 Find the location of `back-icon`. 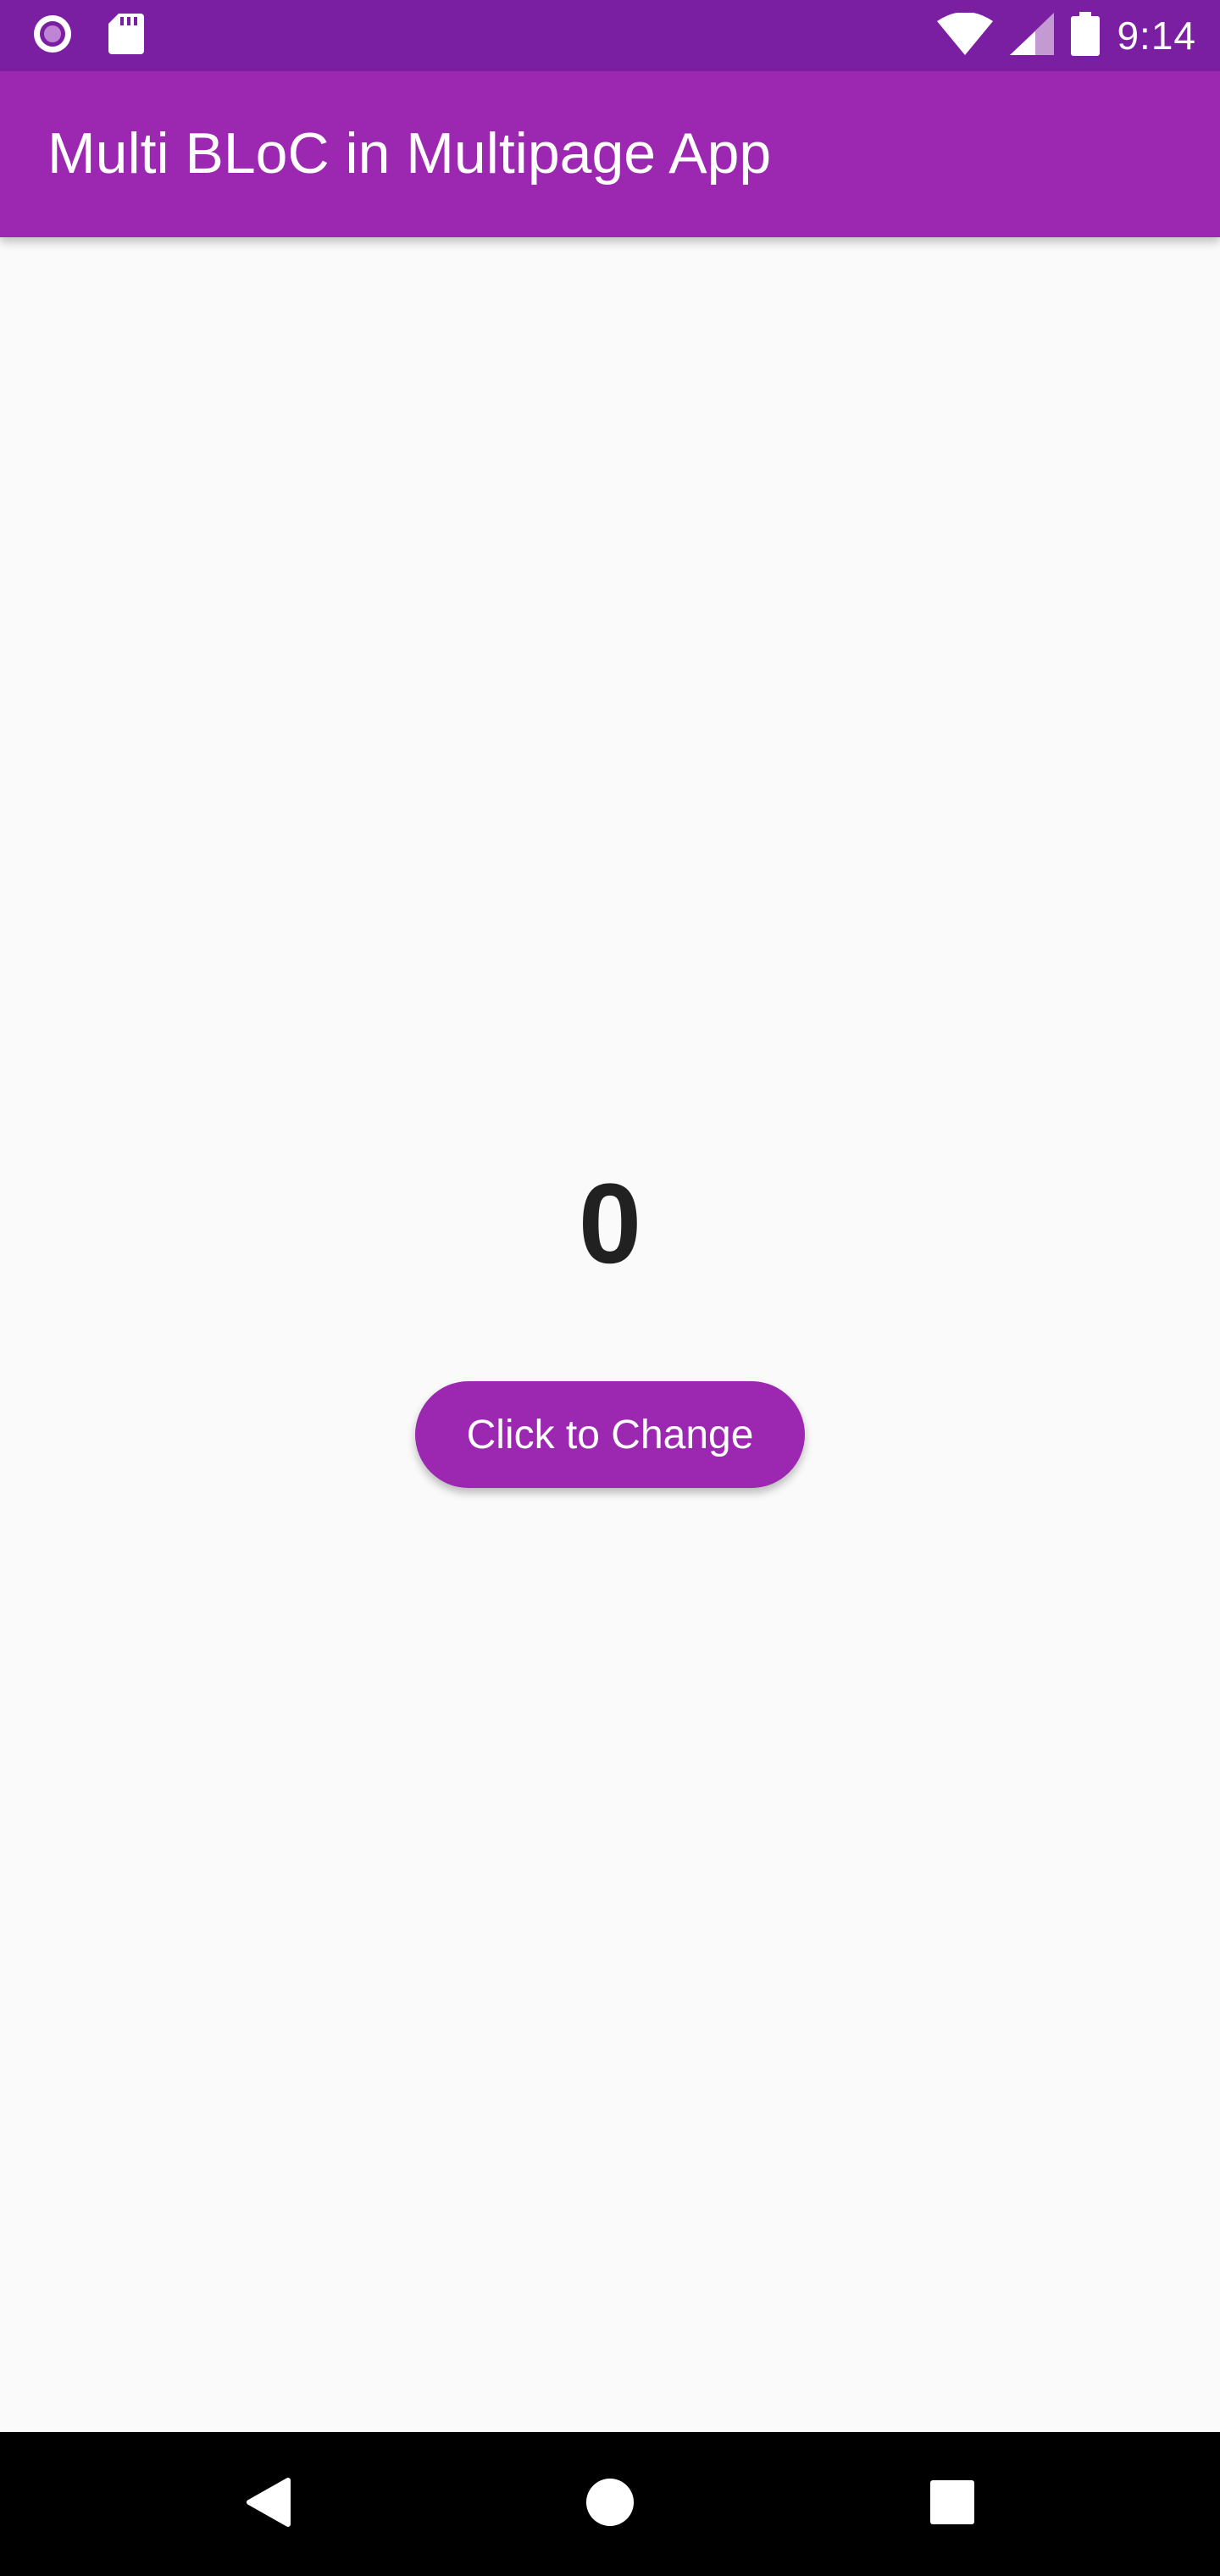

back-icon is located at coordinates (267, 2504).